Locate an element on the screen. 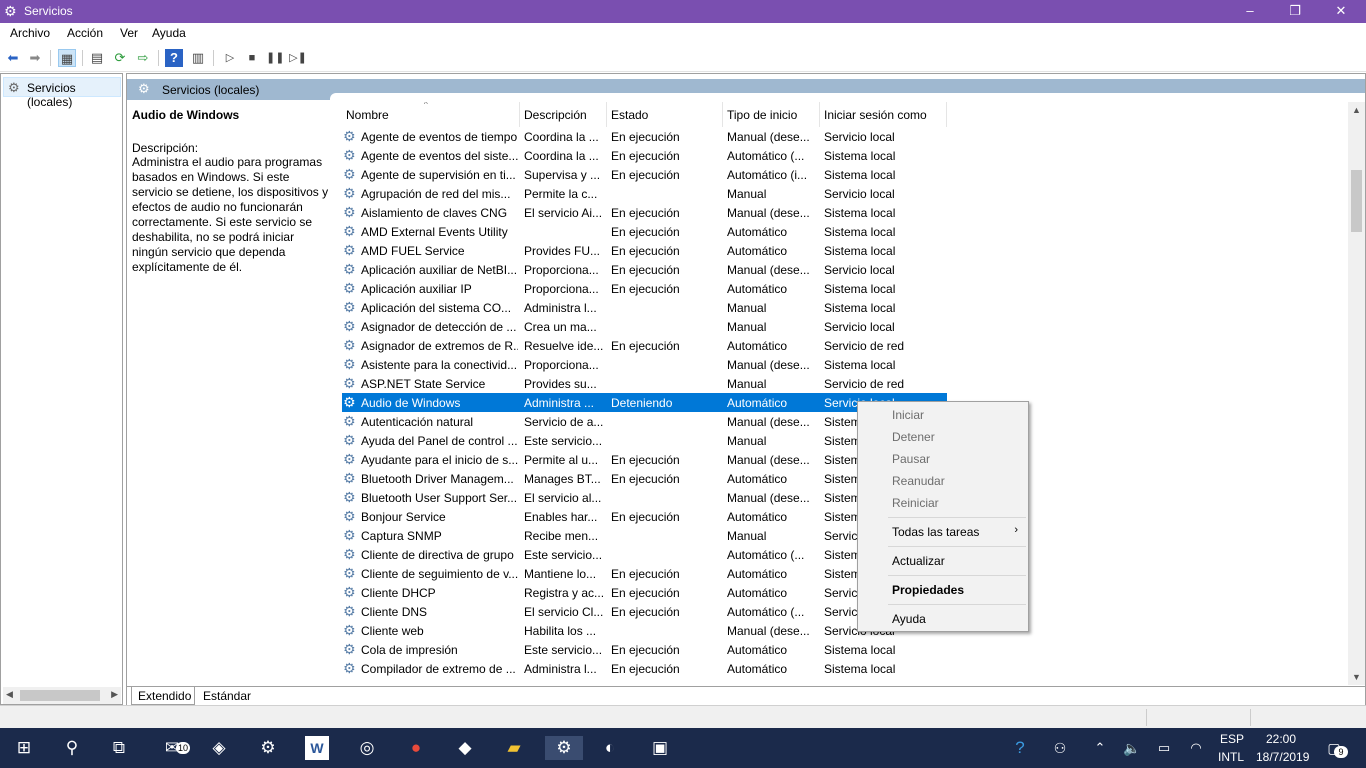  menu-item-actualizar: Actualizar is located at coordinates (918, 561).